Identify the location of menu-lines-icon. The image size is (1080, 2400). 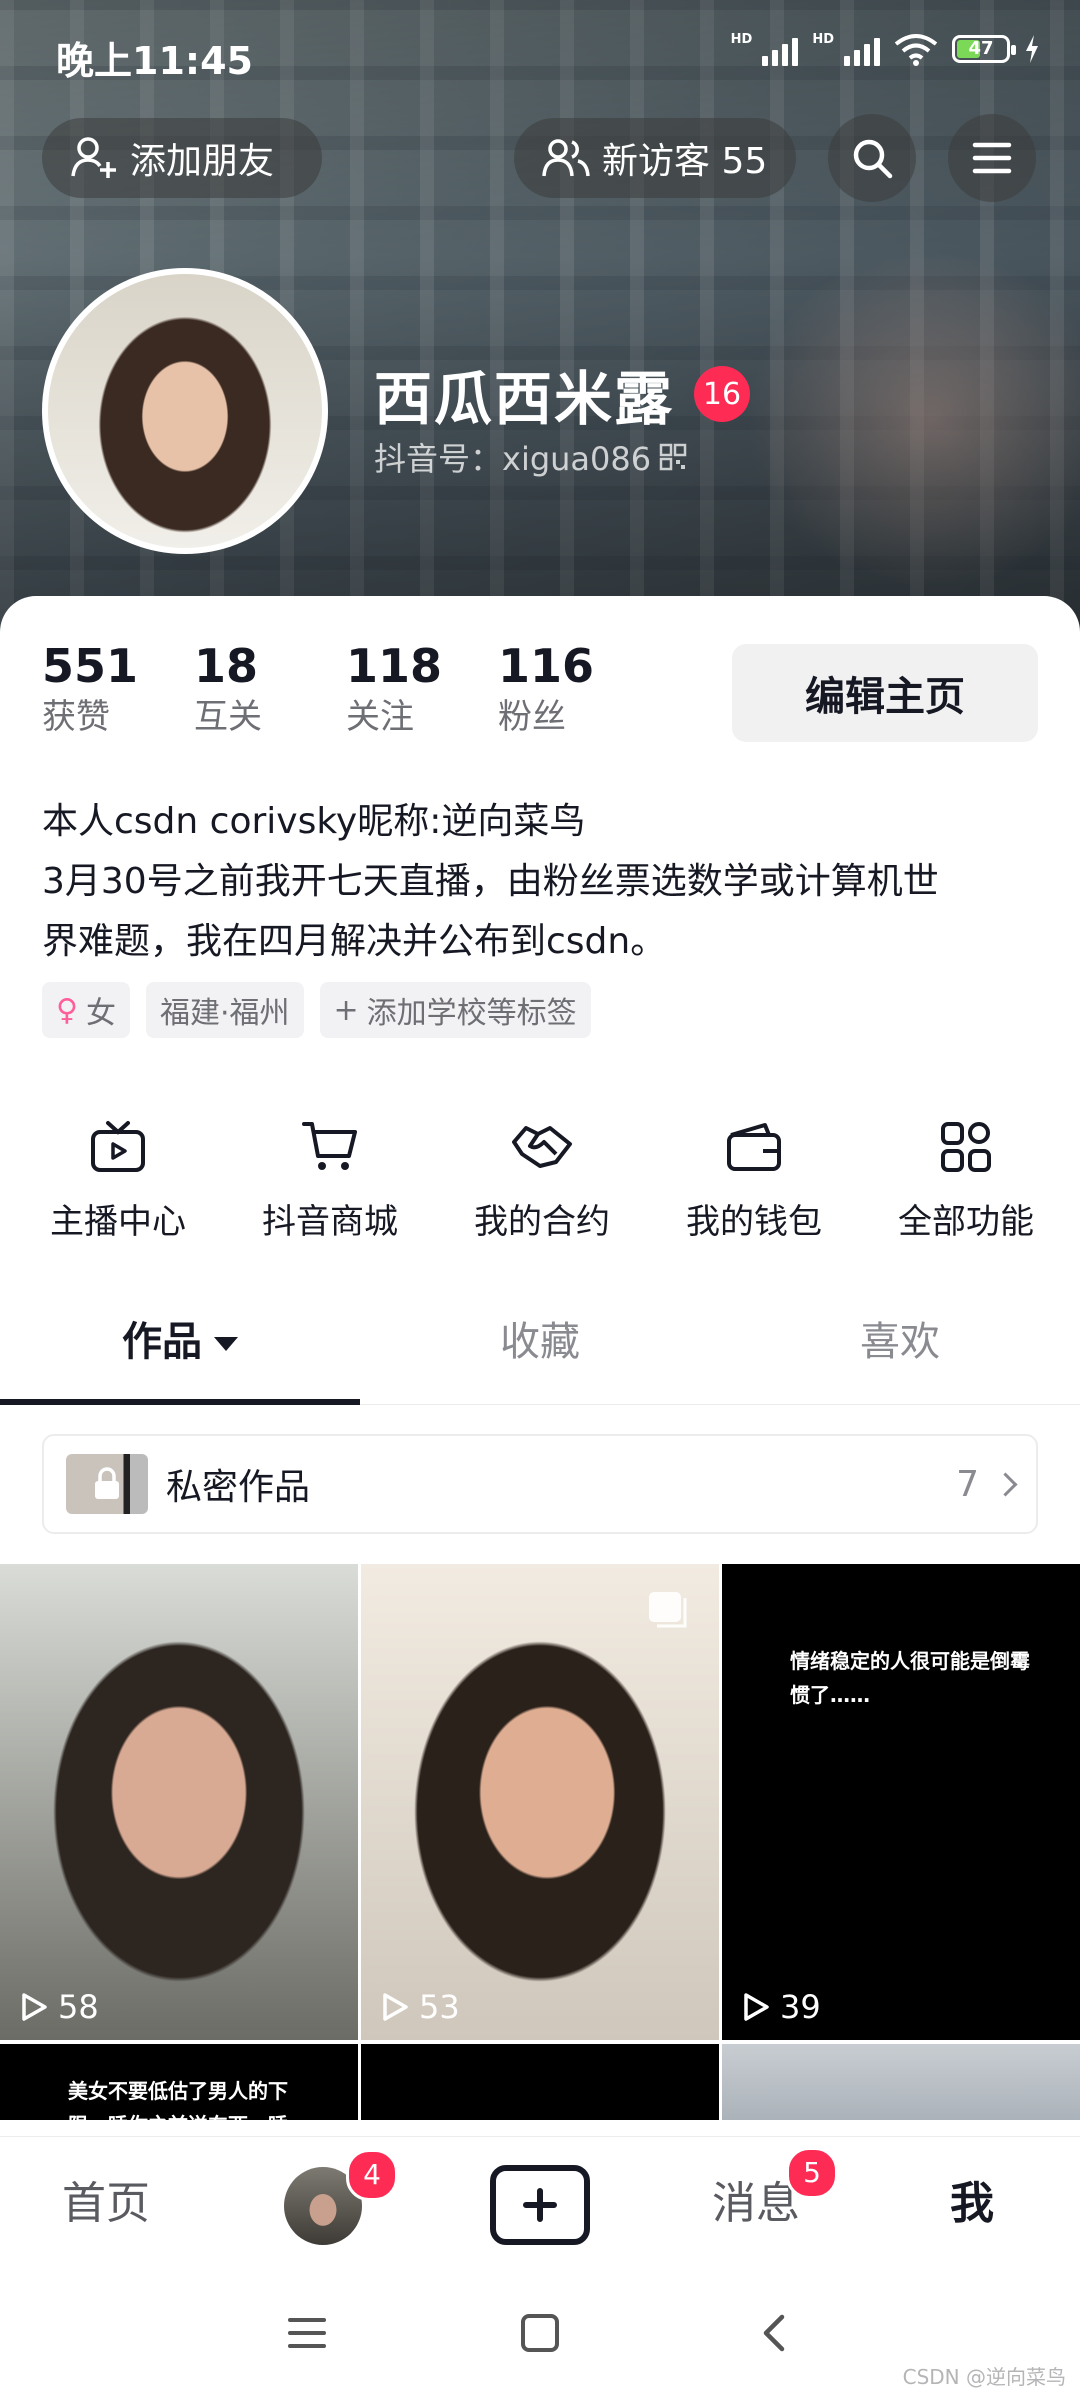
(307, 2333).